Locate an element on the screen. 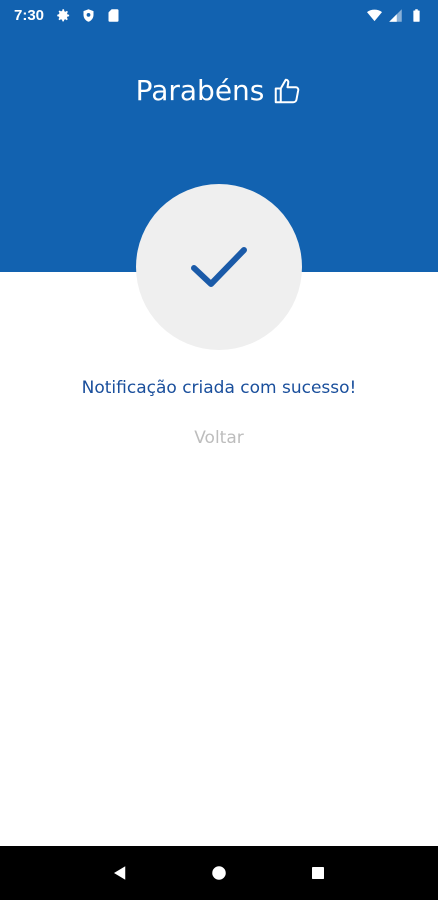 This screenshot has width=438, height=900. header-title-row: Parabéns is located at coordinates (219, 90).